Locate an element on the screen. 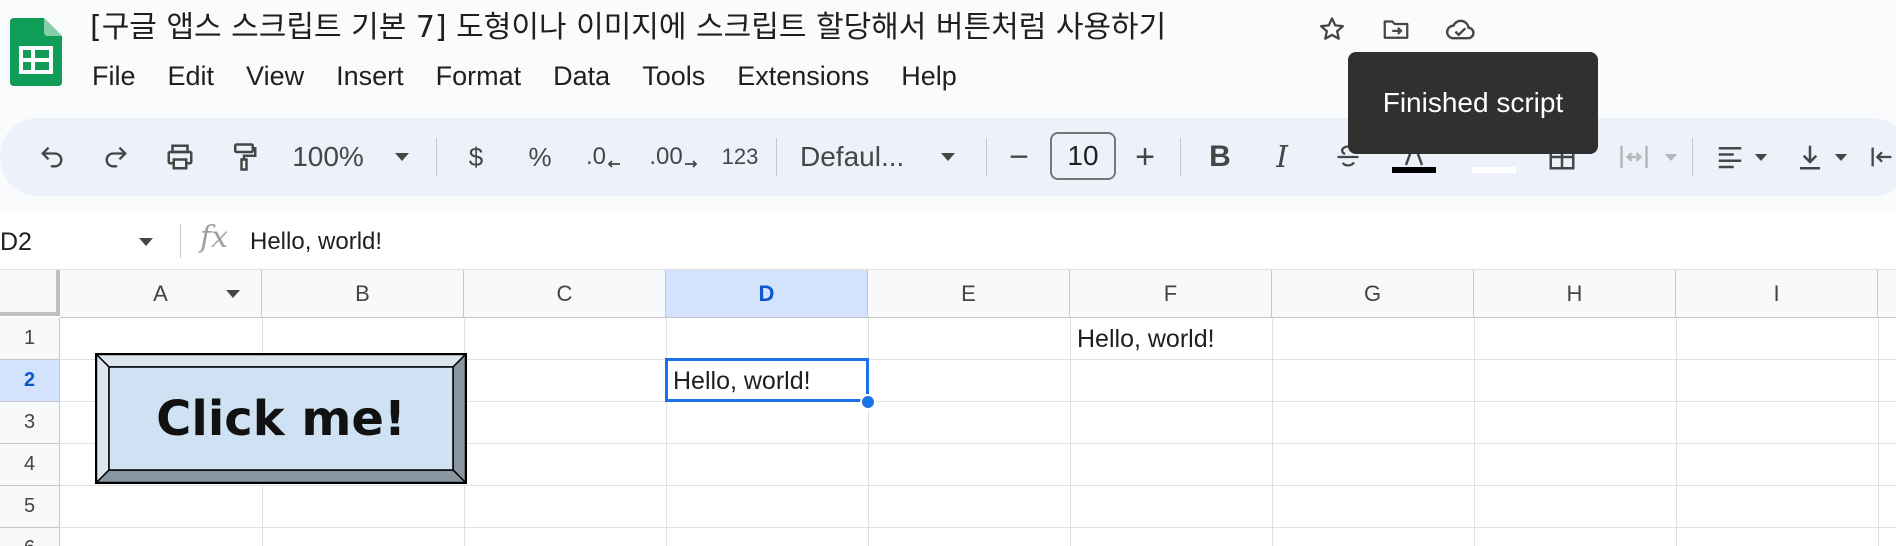 This screenshot has height=546, width=1896. vertical-align-dropdown-icon is located at coordinates (1841, 157).